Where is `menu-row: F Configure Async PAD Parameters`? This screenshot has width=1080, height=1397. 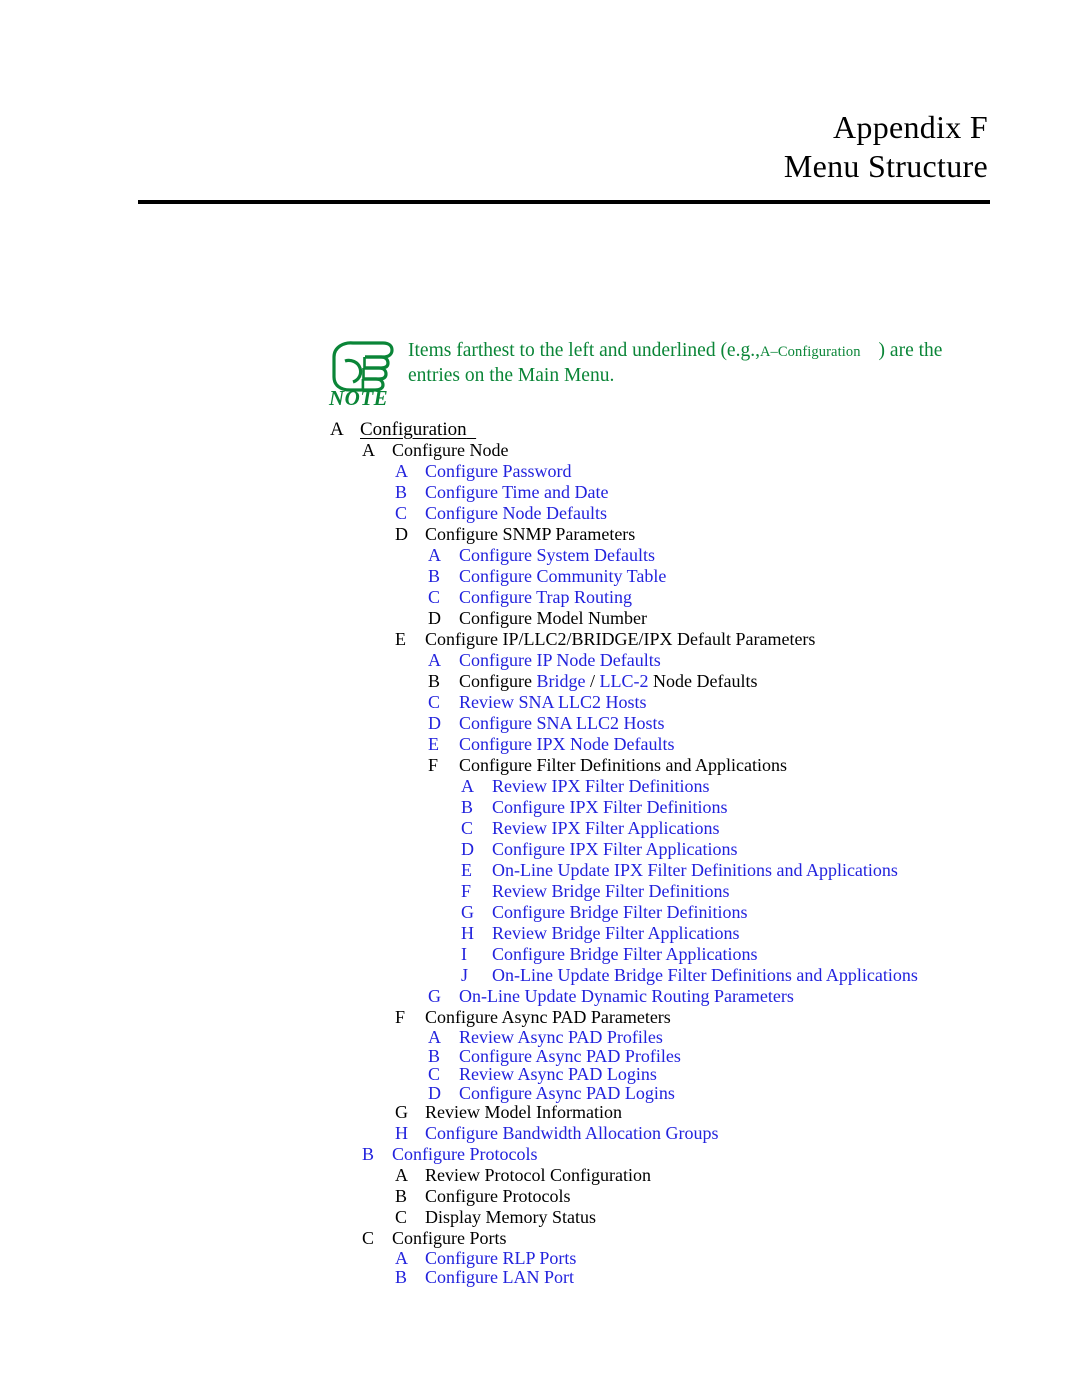 menu-row: F Configure Async PAD Parameters is located at coordinates (540, 1017).